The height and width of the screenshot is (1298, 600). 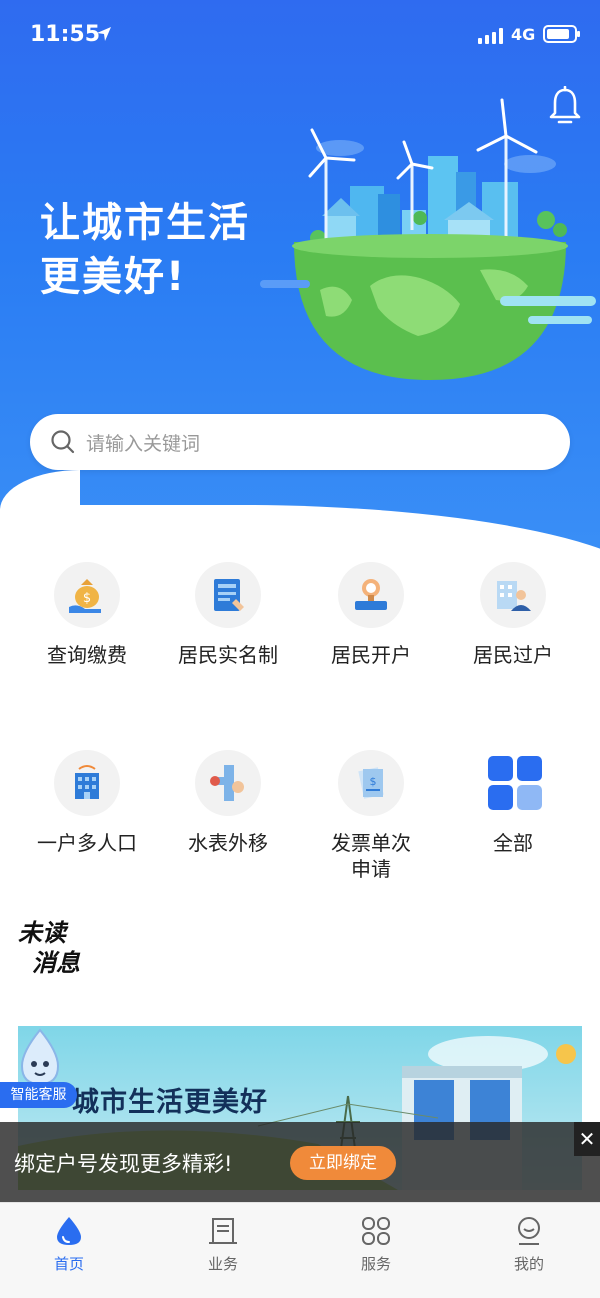 I want to click on service-label-line-1: 发票单次, so click(x=371, y=843).